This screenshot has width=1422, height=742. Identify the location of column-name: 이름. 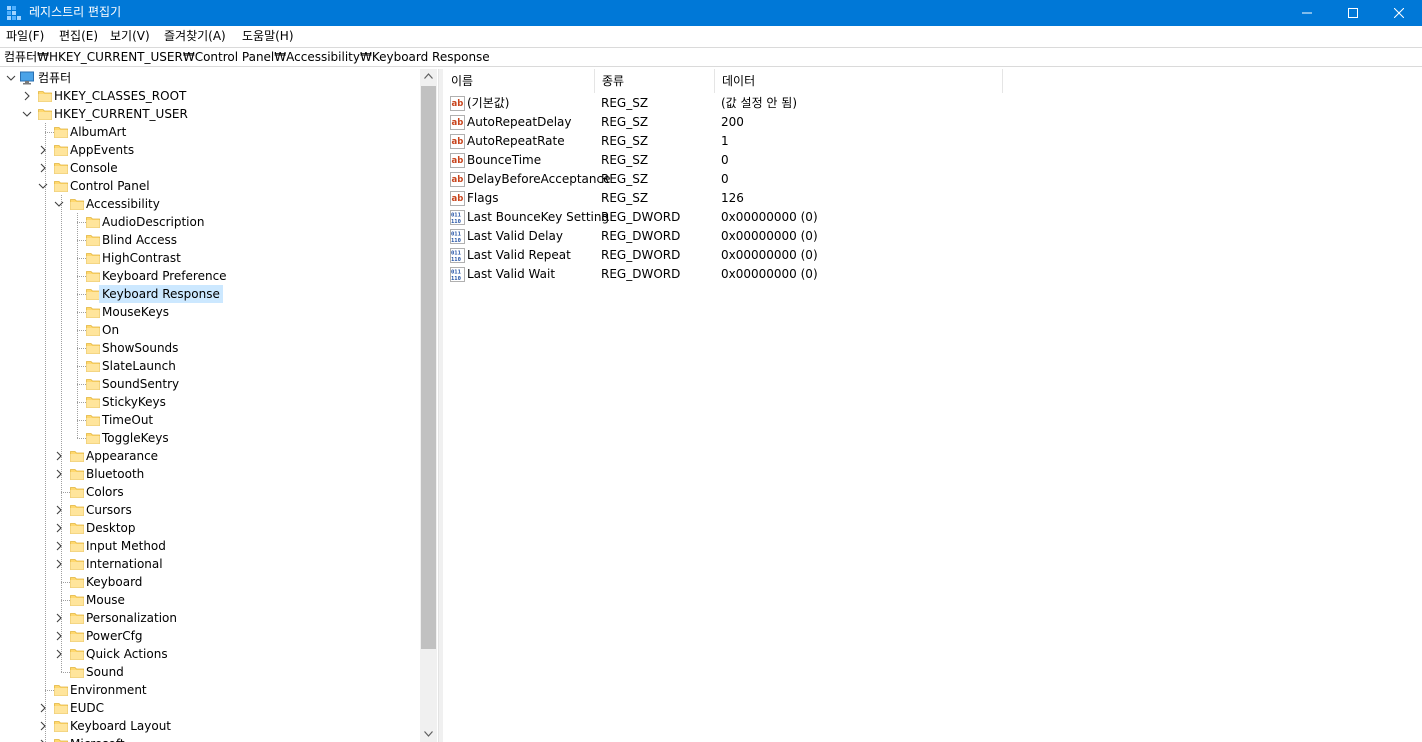
(519, 81).